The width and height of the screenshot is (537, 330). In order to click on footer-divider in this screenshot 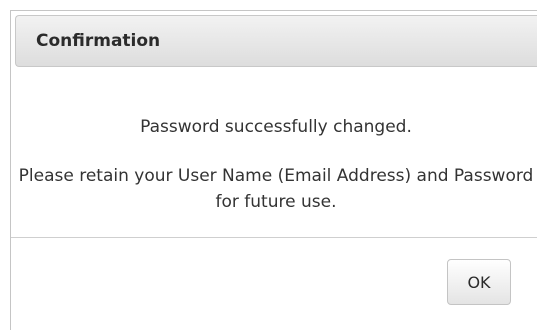, I will do `click(274, 237)`.